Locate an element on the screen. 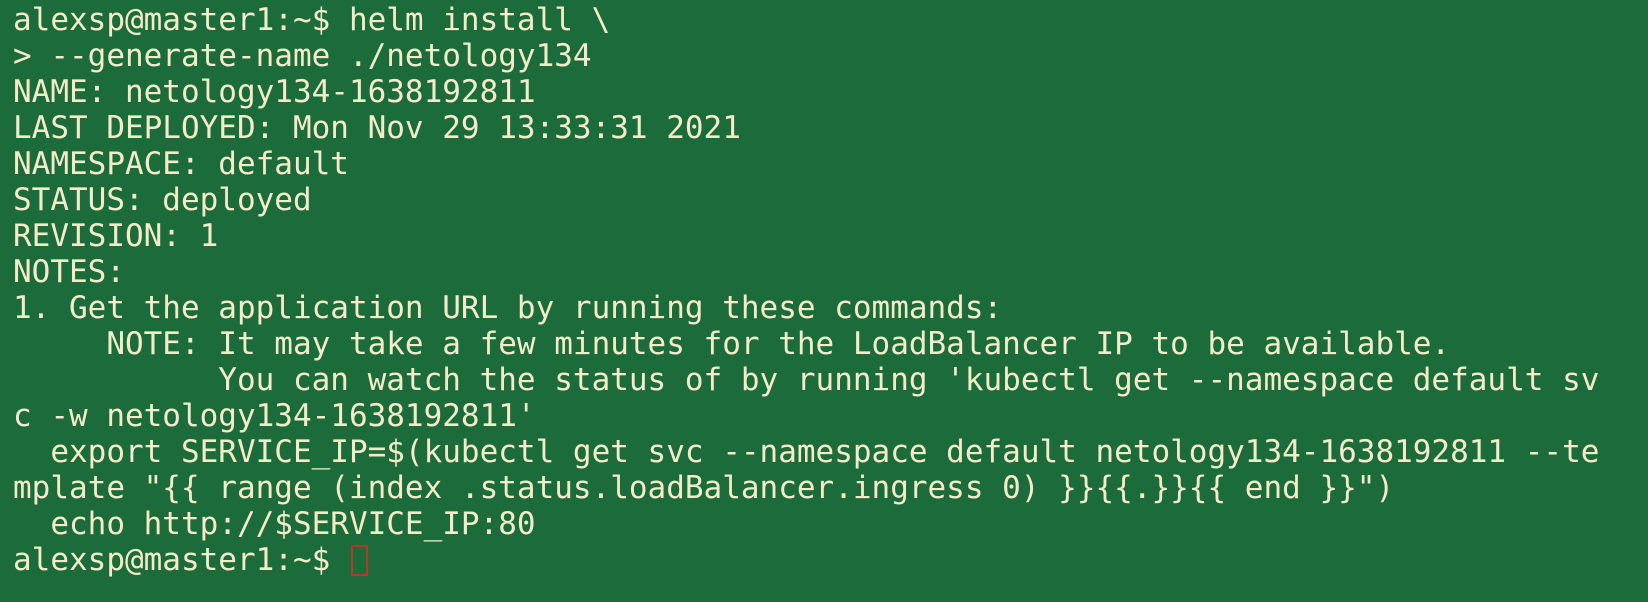 This screenshot has height=602, width=1648. terminal-line: NAMESPACE: default is located at coordinates (181, 164).